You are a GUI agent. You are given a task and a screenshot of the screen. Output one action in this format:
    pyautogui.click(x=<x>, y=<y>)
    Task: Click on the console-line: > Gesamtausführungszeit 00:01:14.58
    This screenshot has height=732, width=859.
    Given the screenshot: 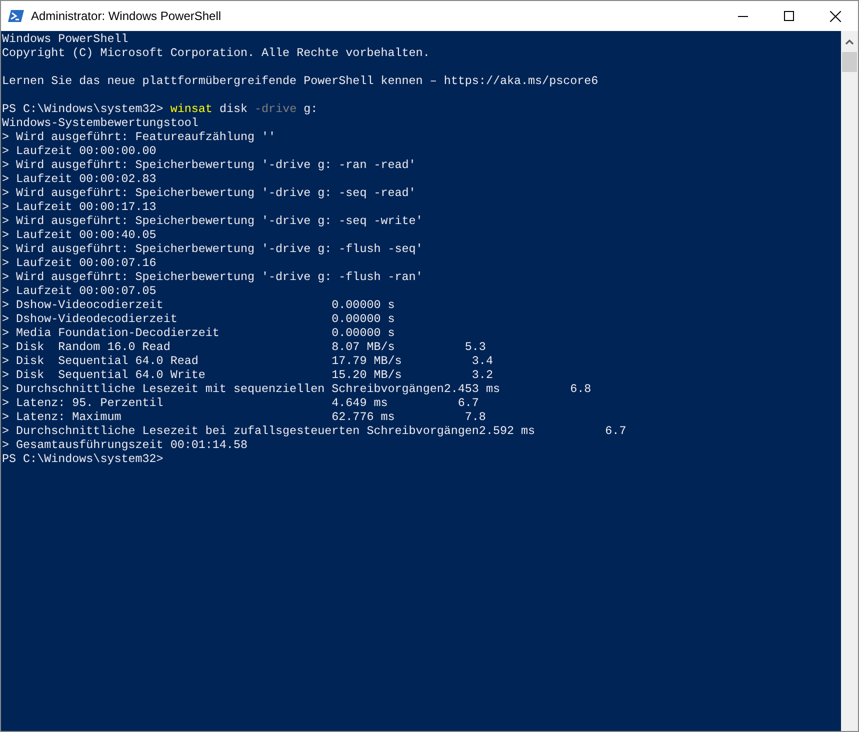 What is the action you would take?
    pyautogui.click(x=125, y=445)
    